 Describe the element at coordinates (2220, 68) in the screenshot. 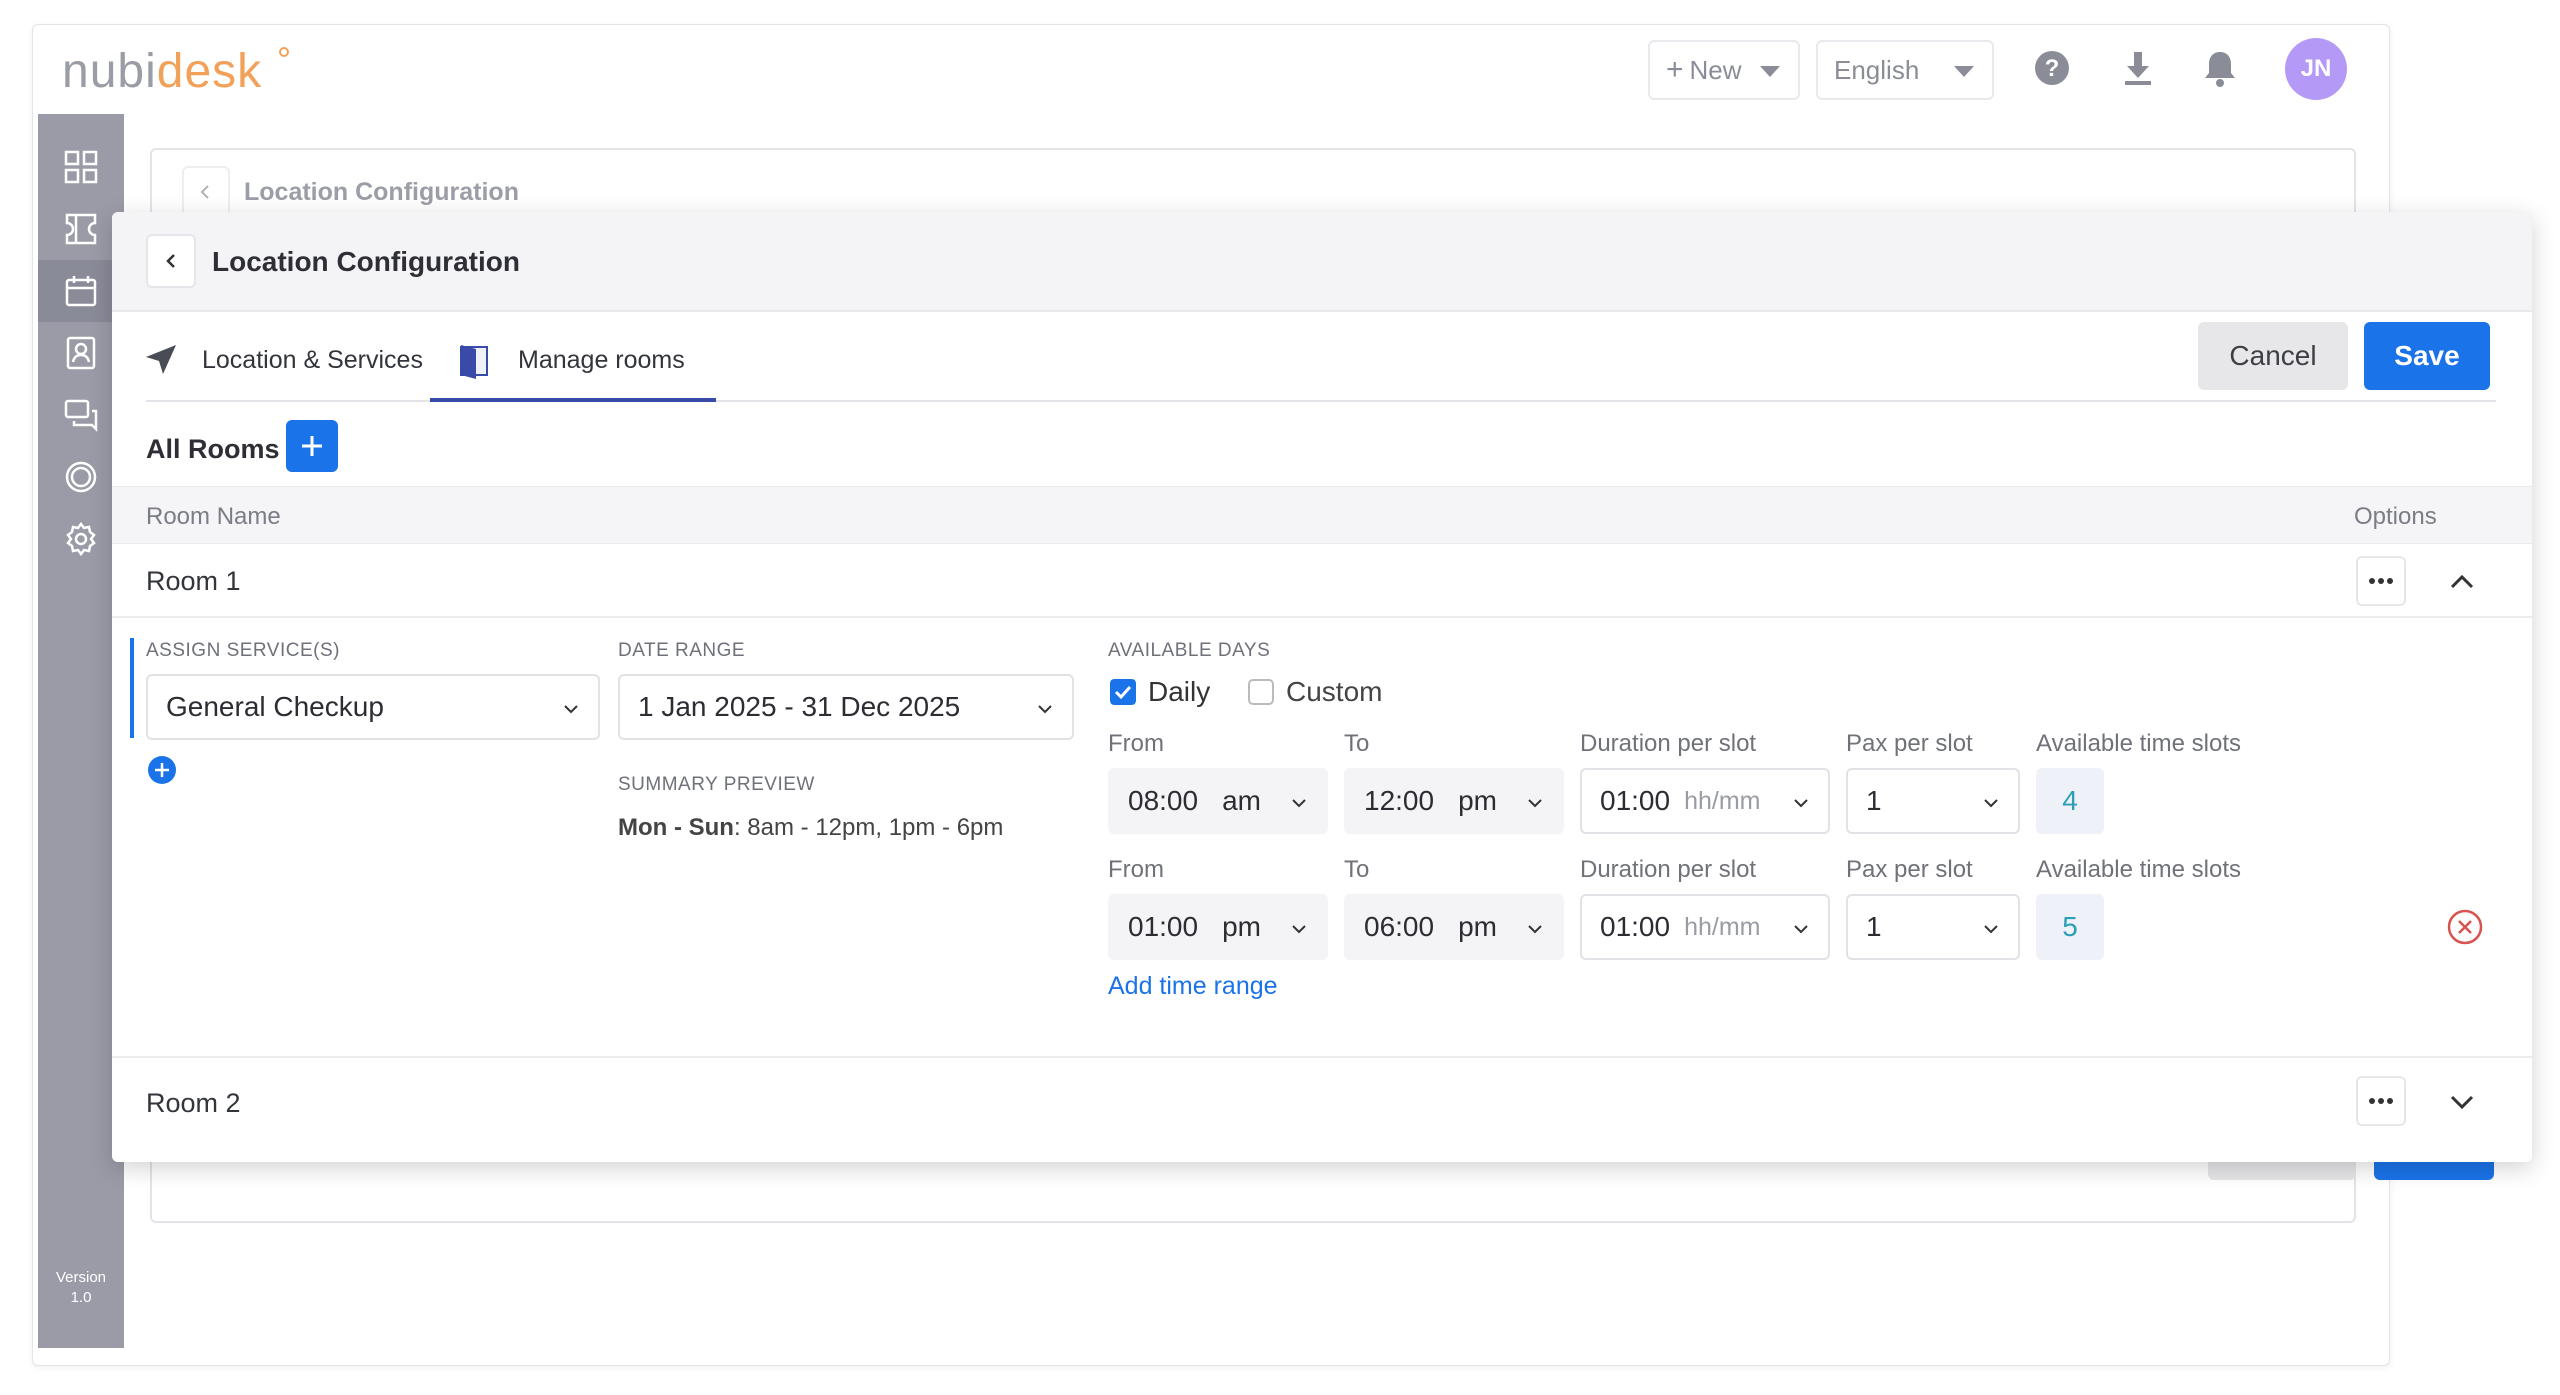

I see `bell-icon` at that location.